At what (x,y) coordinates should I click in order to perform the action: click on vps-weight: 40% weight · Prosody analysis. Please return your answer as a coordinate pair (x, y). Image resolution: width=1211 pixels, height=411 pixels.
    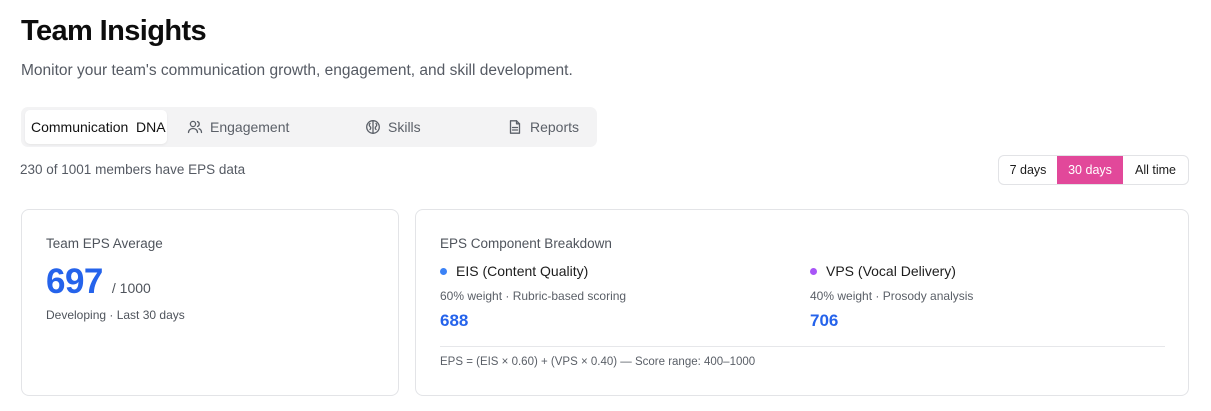
    Looking at the image, I should click on (892, 296).